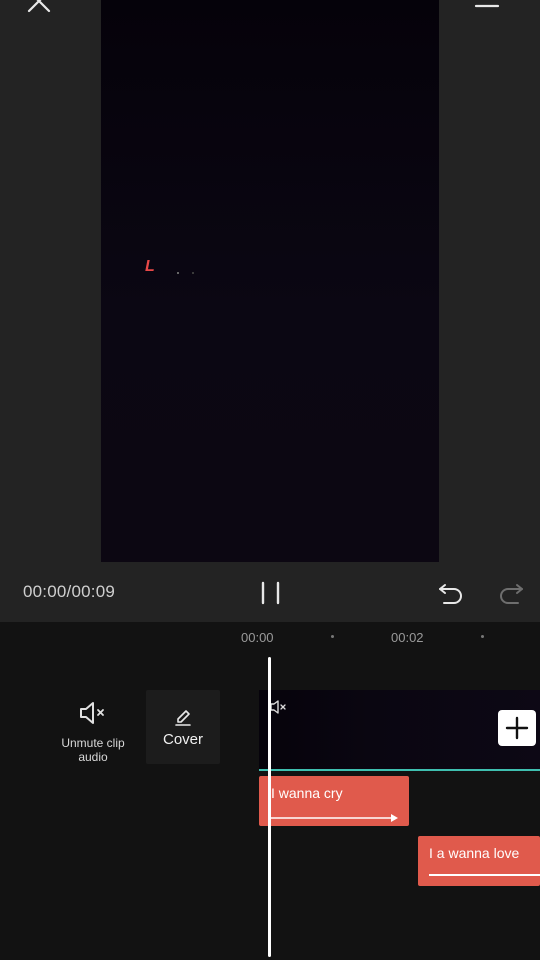 The height and width of the screenshot is (960, 540). I want to click on cover-button: Cover, so click(183, 727).